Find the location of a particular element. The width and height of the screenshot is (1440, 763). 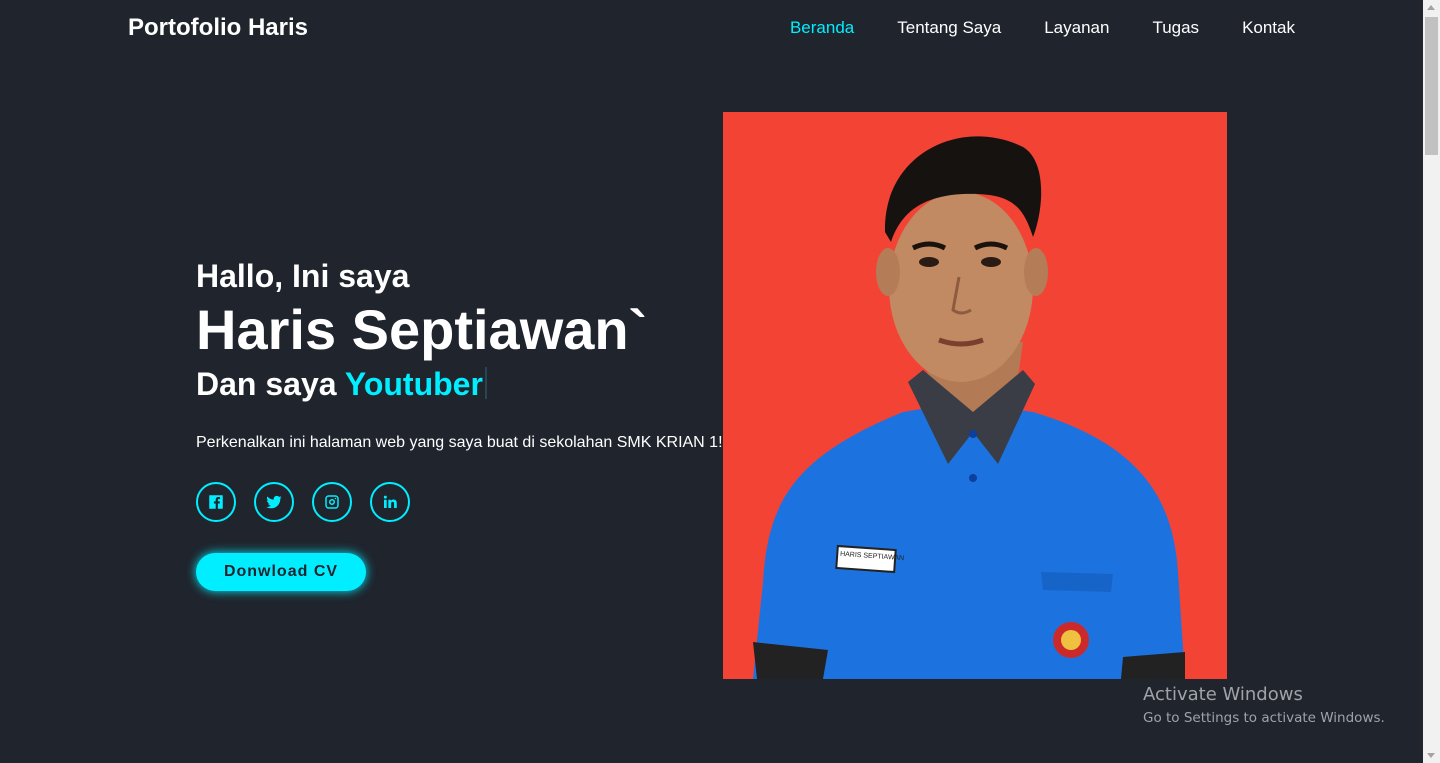

role-typed-text: Youtuber is located at coordinates (413, 384).